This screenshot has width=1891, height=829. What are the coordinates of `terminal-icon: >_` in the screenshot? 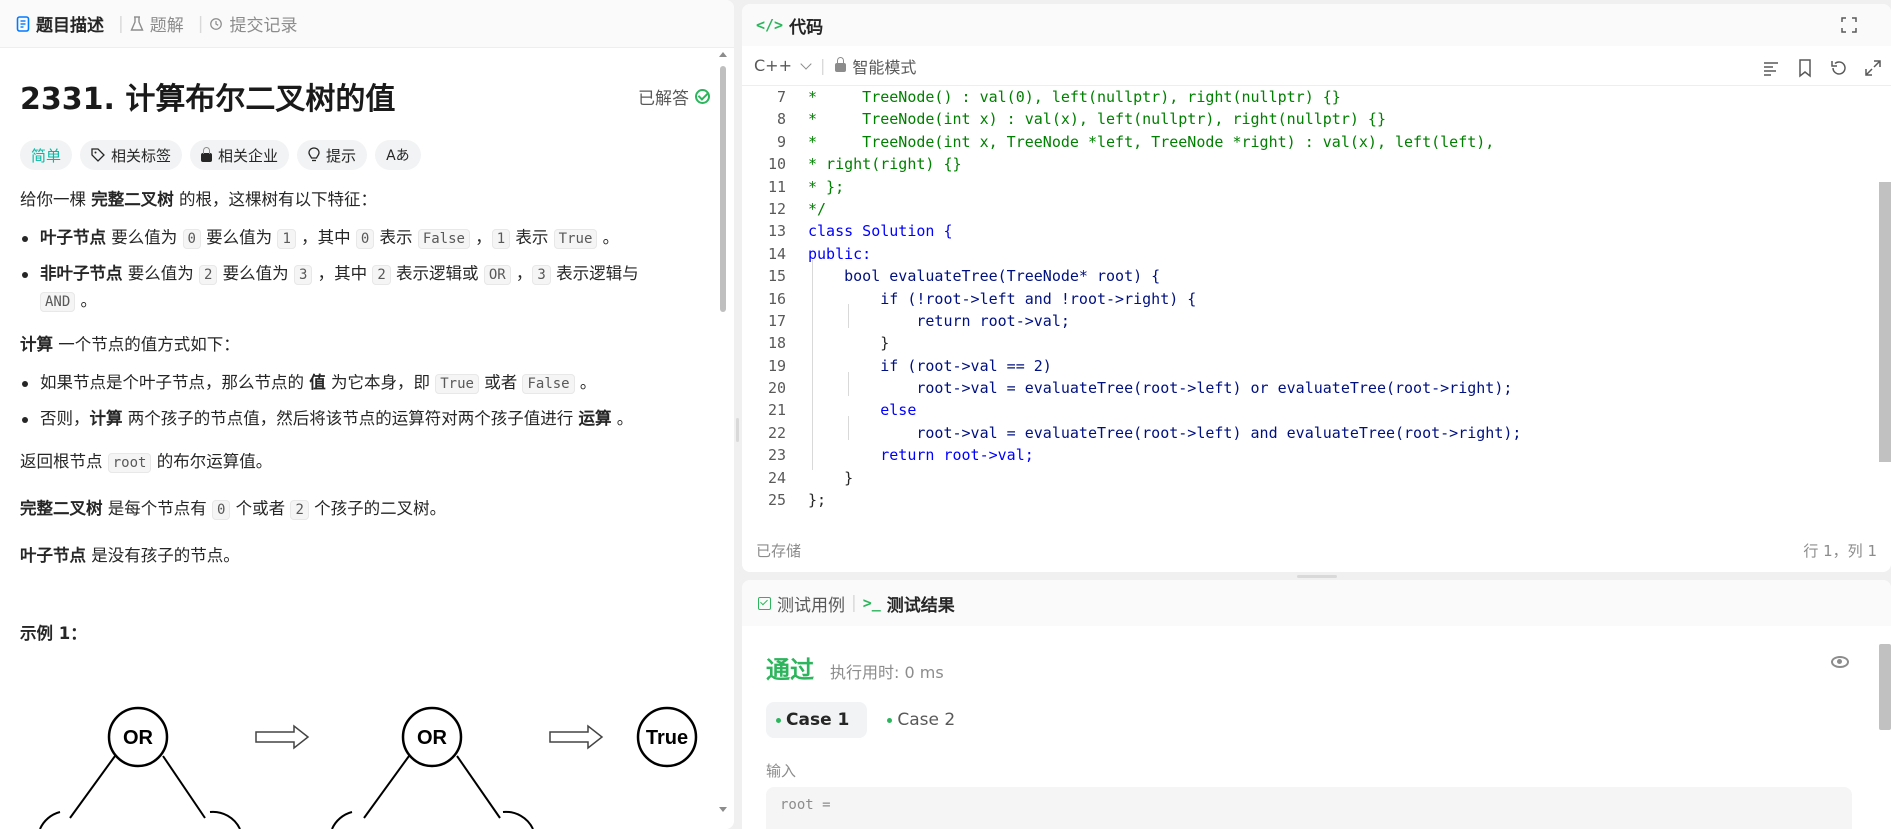 It's located at (871, 603).